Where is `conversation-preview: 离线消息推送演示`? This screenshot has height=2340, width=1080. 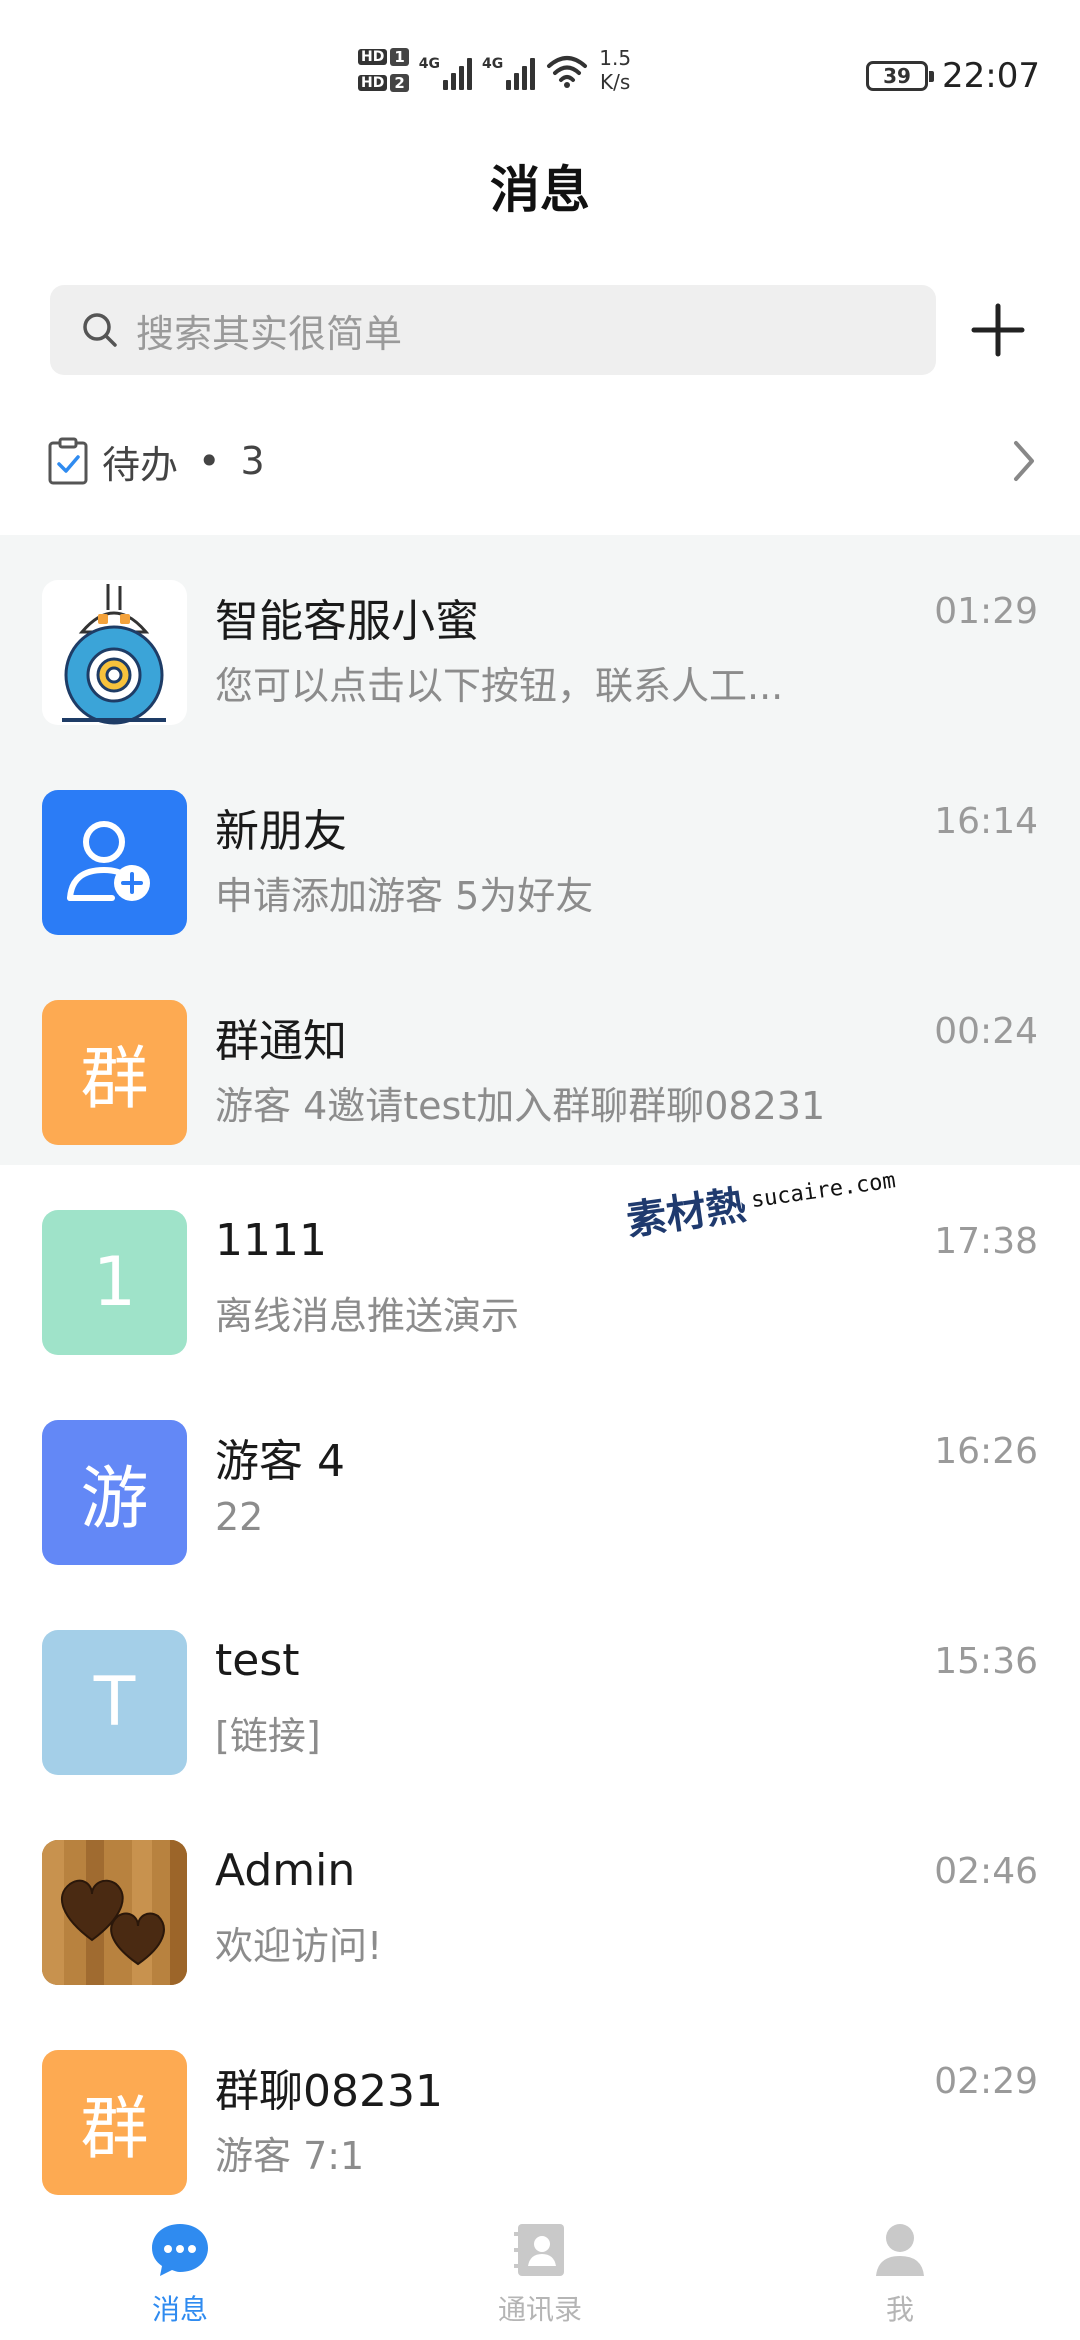 conversation-preview: 离线消息推送演示 is located at coordinates (367, 1316).